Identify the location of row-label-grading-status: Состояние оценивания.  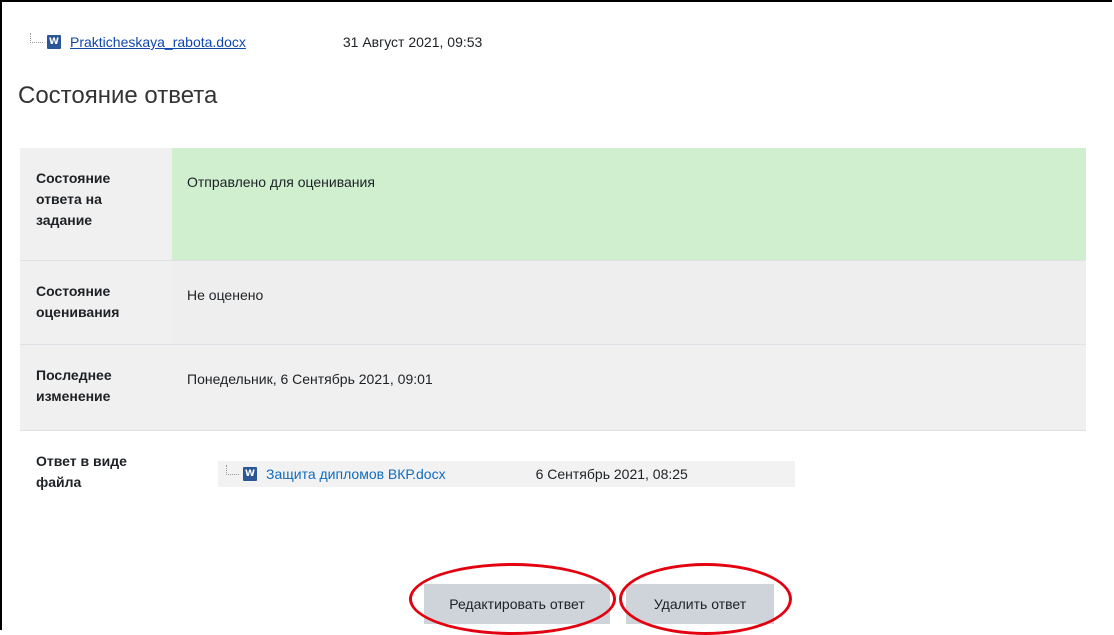
(96, 302).